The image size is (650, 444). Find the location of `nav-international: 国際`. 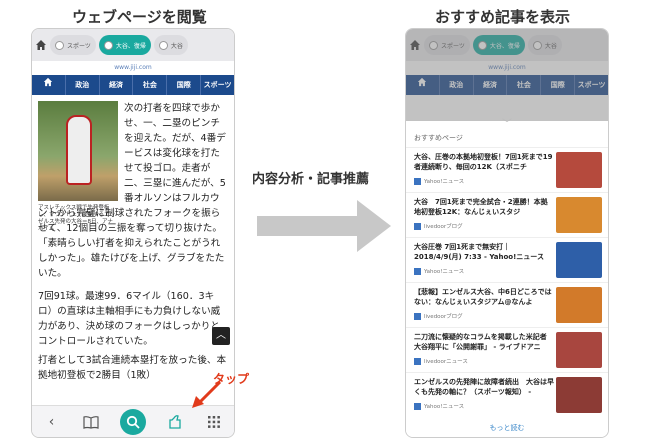

nav-international: 国際 is located at coordinates (184, 85).